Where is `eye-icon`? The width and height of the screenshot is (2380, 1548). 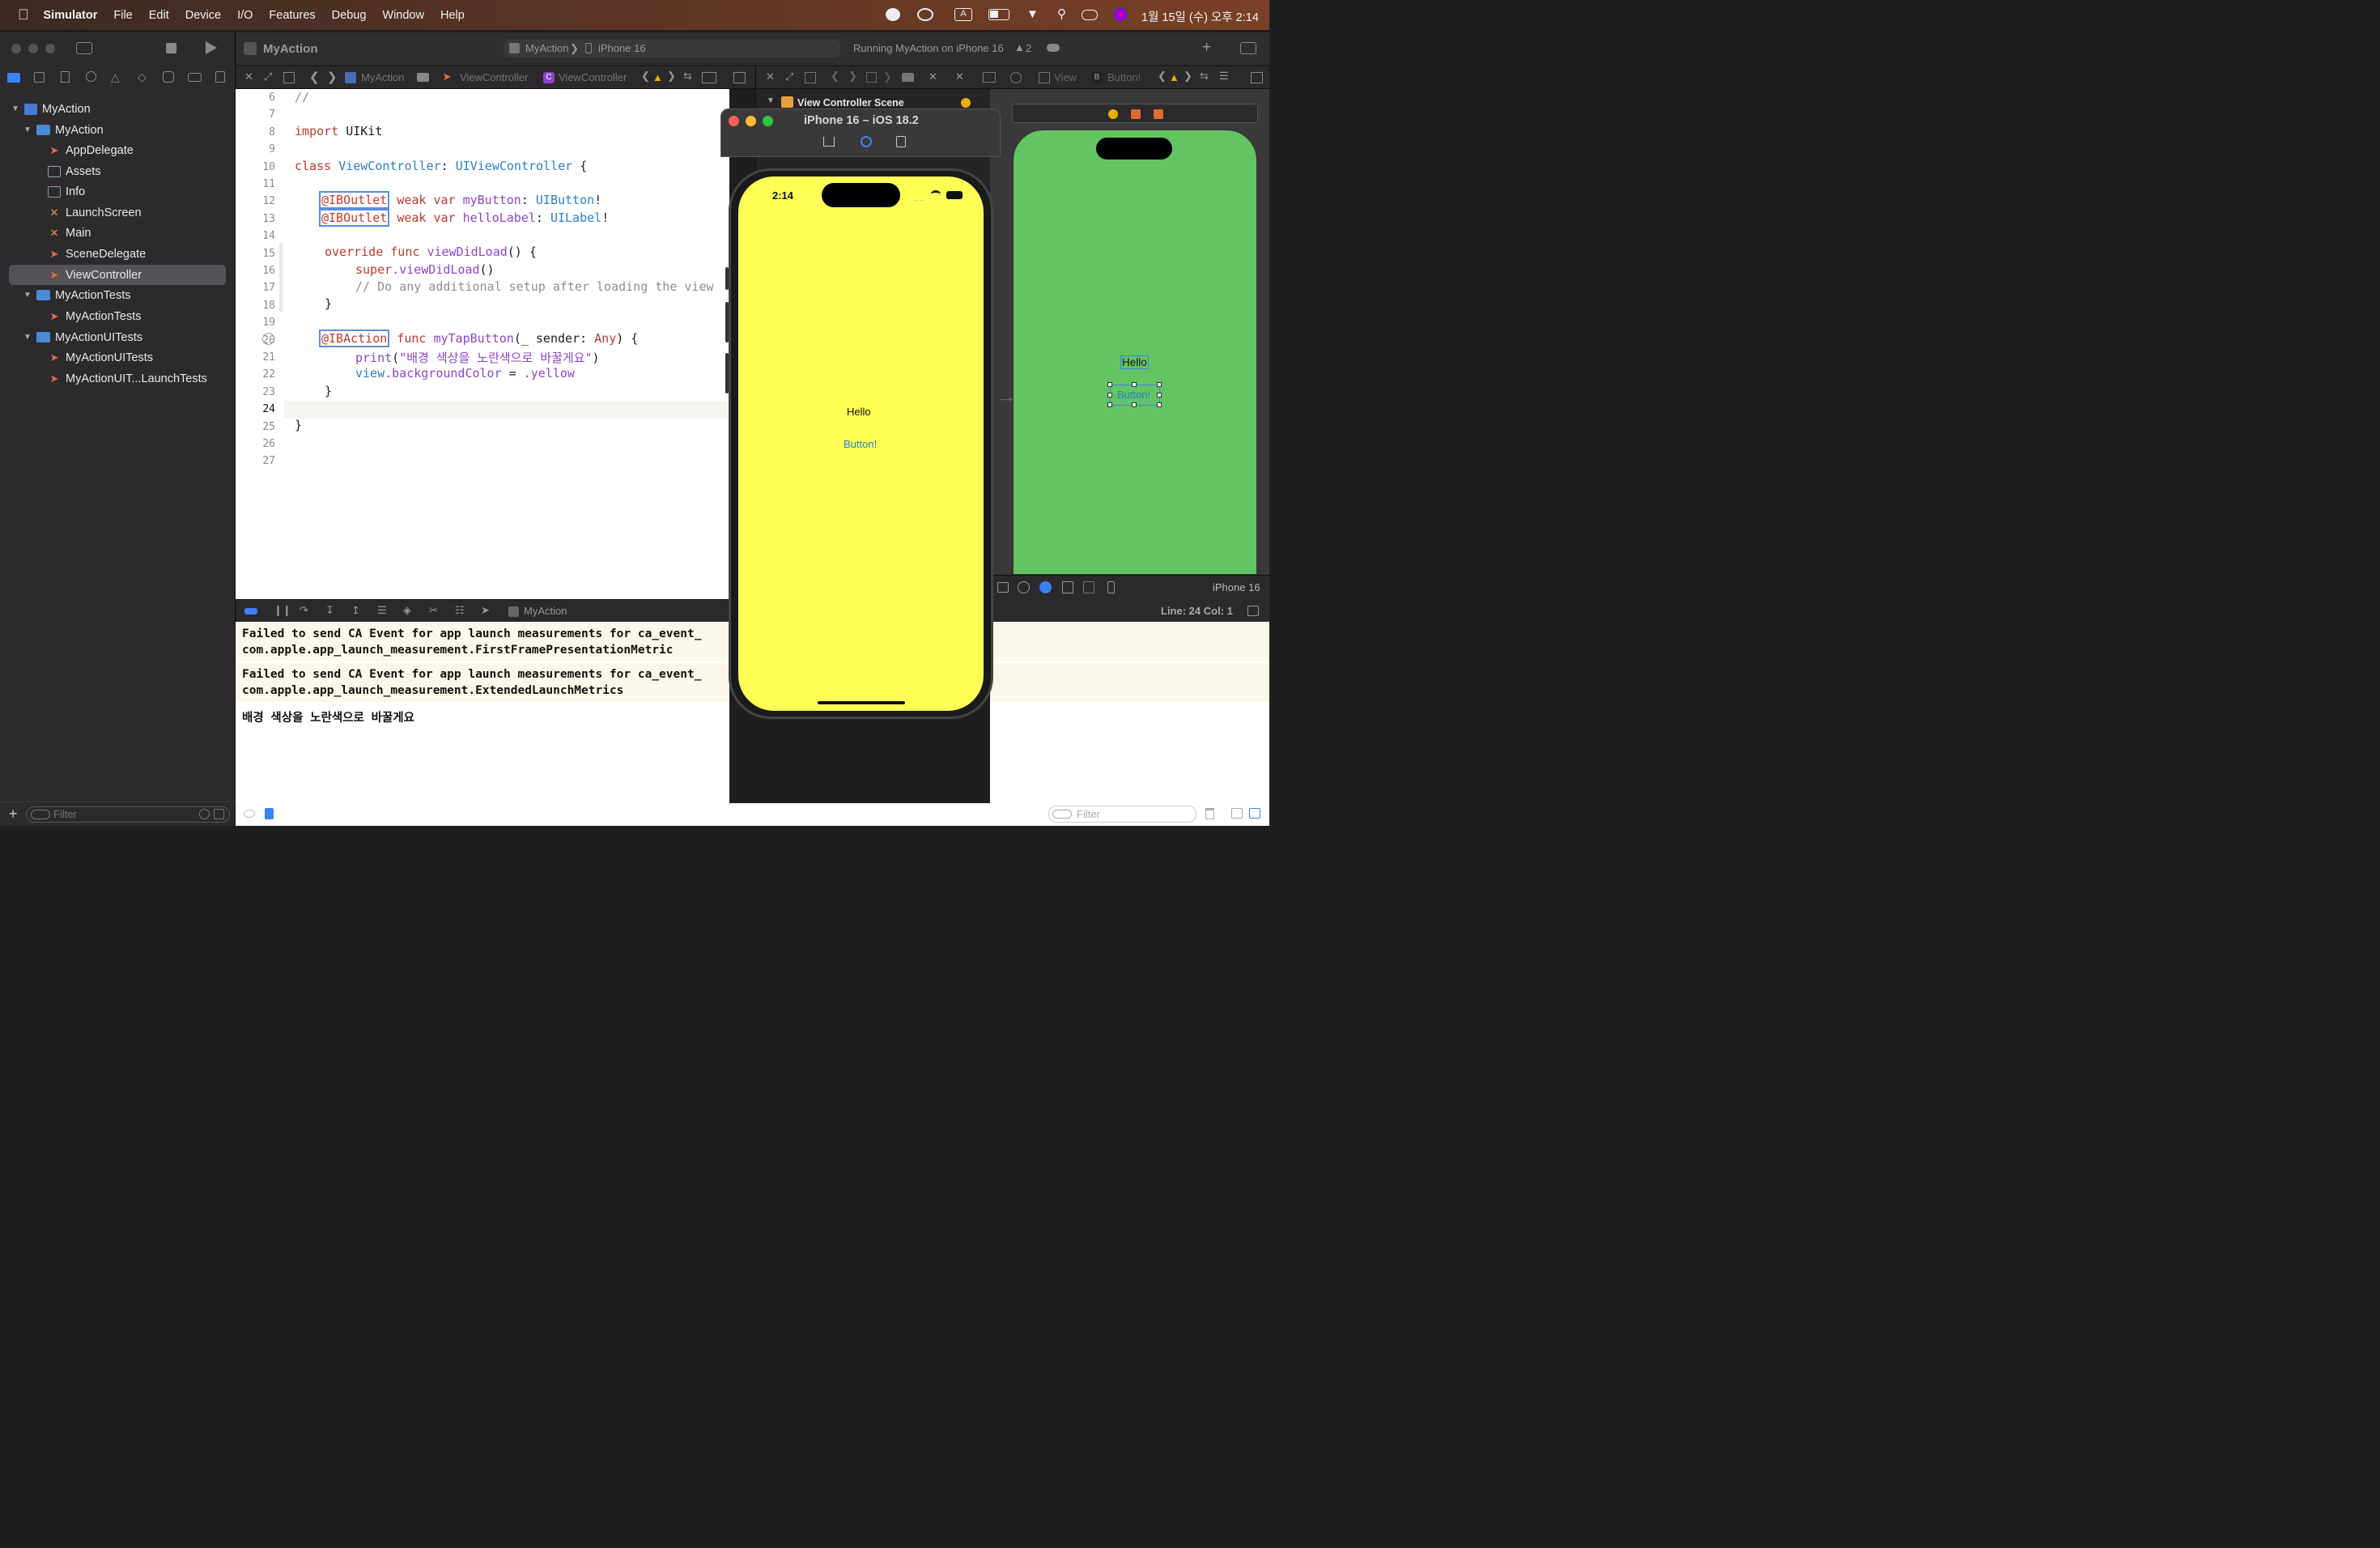
eye-icon is located at coordinates (250, 814).